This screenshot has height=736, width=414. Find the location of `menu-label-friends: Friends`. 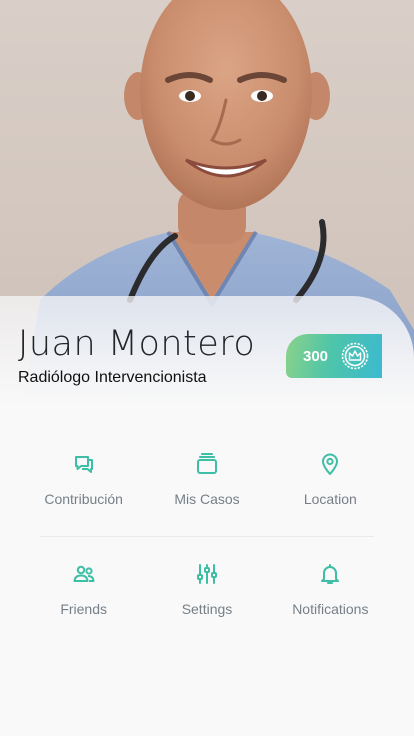

menu-label-friends: Friends is located at coordinates (83, 609).